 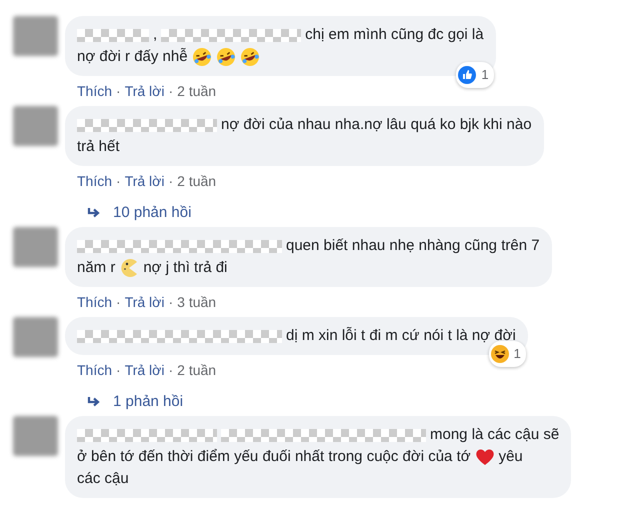 What do you see at coordinates (499, 354) in the screenshot?
I see `laughing-face-icon` at bounding box center [499, 354].